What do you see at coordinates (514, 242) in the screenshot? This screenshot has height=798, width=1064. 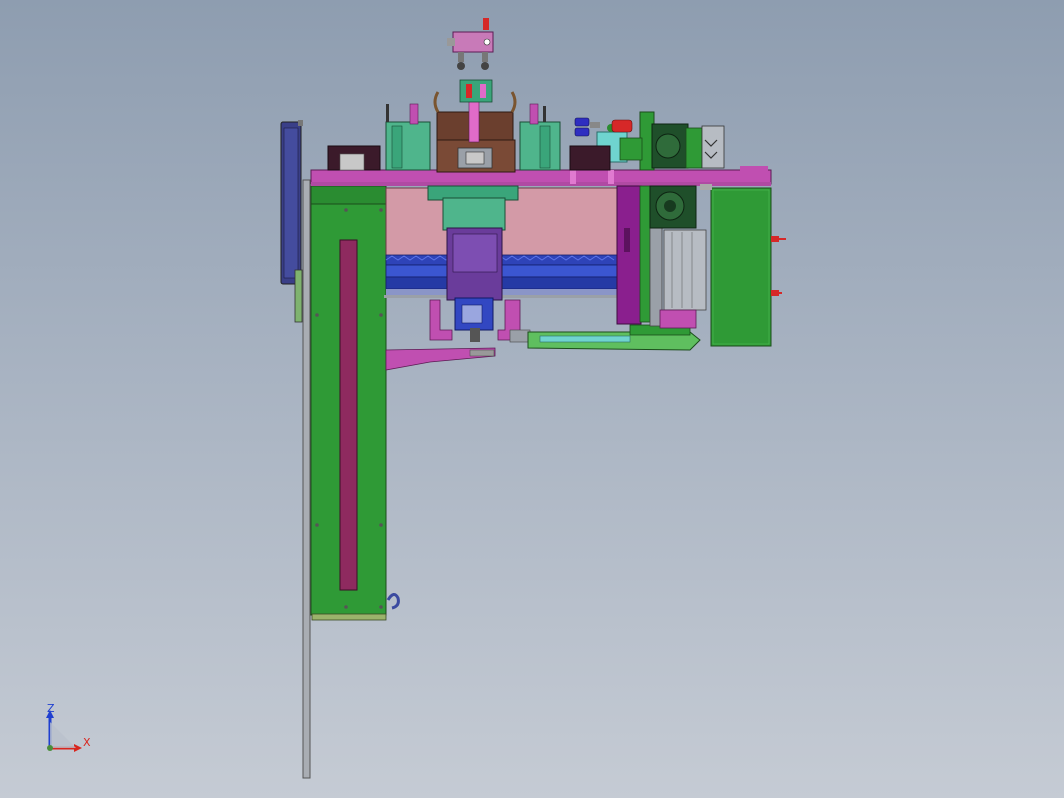 I see `tank-assembly` at bounding box center [514, 242].